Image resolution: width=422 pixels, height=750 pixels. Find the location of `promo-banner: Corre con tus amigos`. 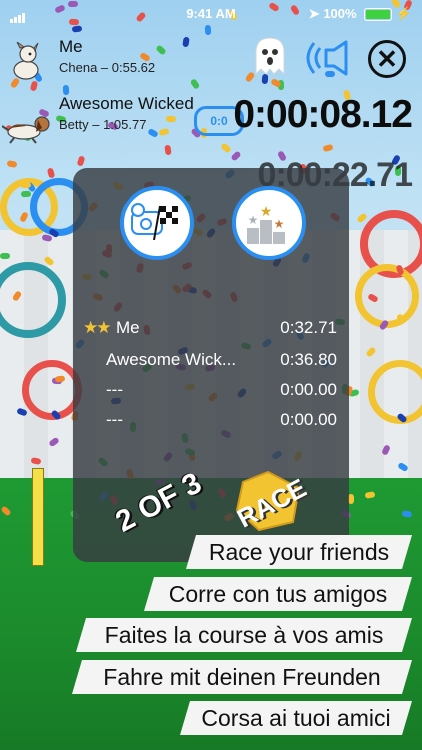

promo-banner: Corre con tus amigos is located at coordinates (278, 594).